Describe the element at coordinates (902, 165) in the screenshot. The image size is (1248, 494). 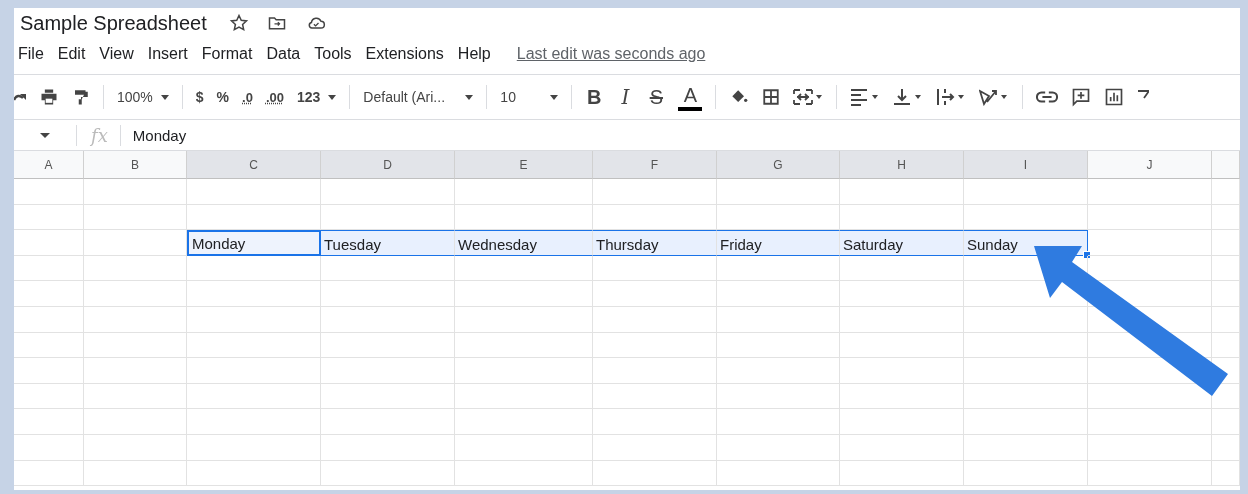
I see `column-header: H` at that location.